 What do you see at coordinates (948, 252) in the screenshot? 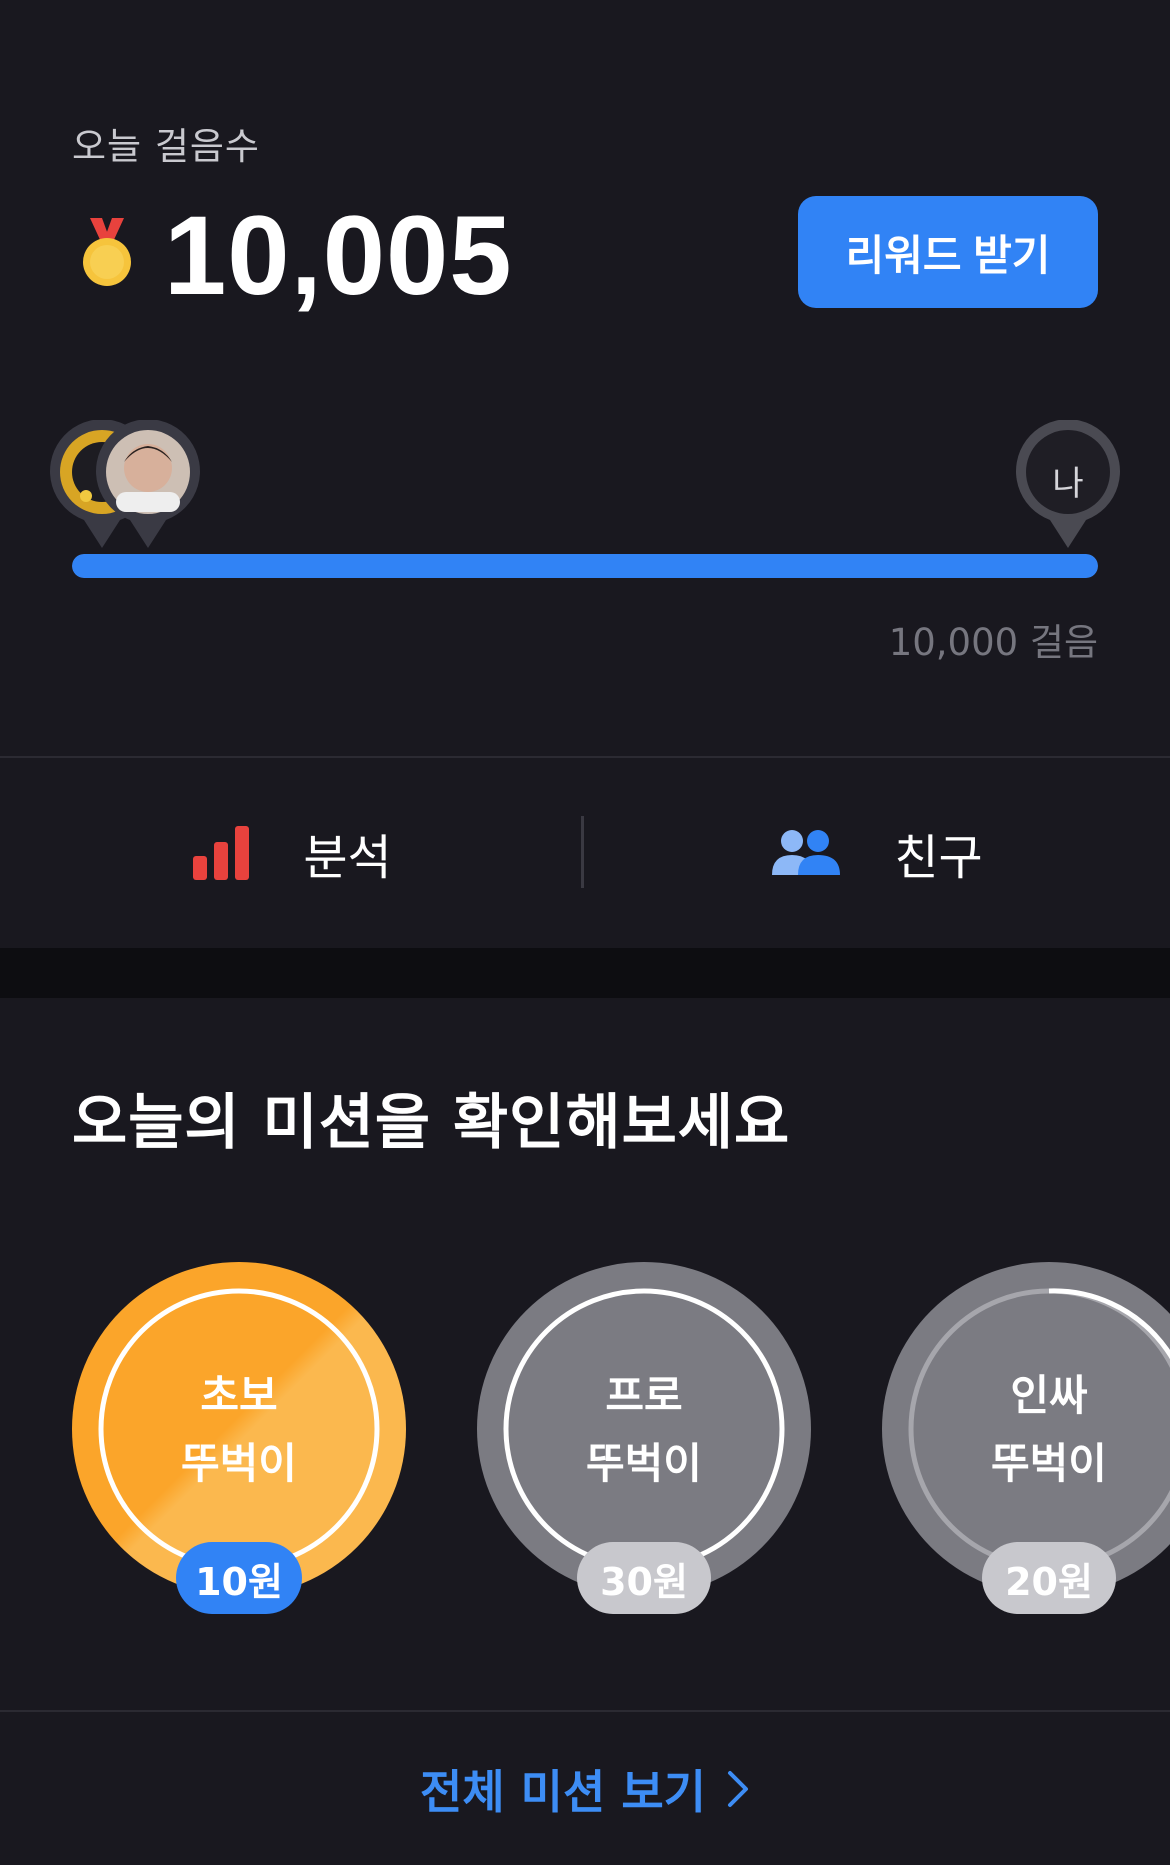
I see `reward-button: 리워드 받기` at bounding box center [948, 252].